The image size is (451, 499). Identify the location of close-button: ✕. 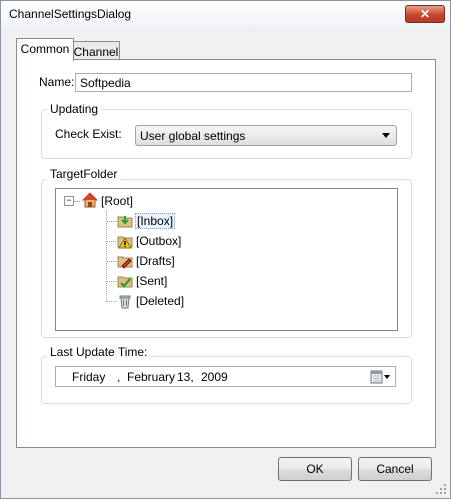
(425, 14).